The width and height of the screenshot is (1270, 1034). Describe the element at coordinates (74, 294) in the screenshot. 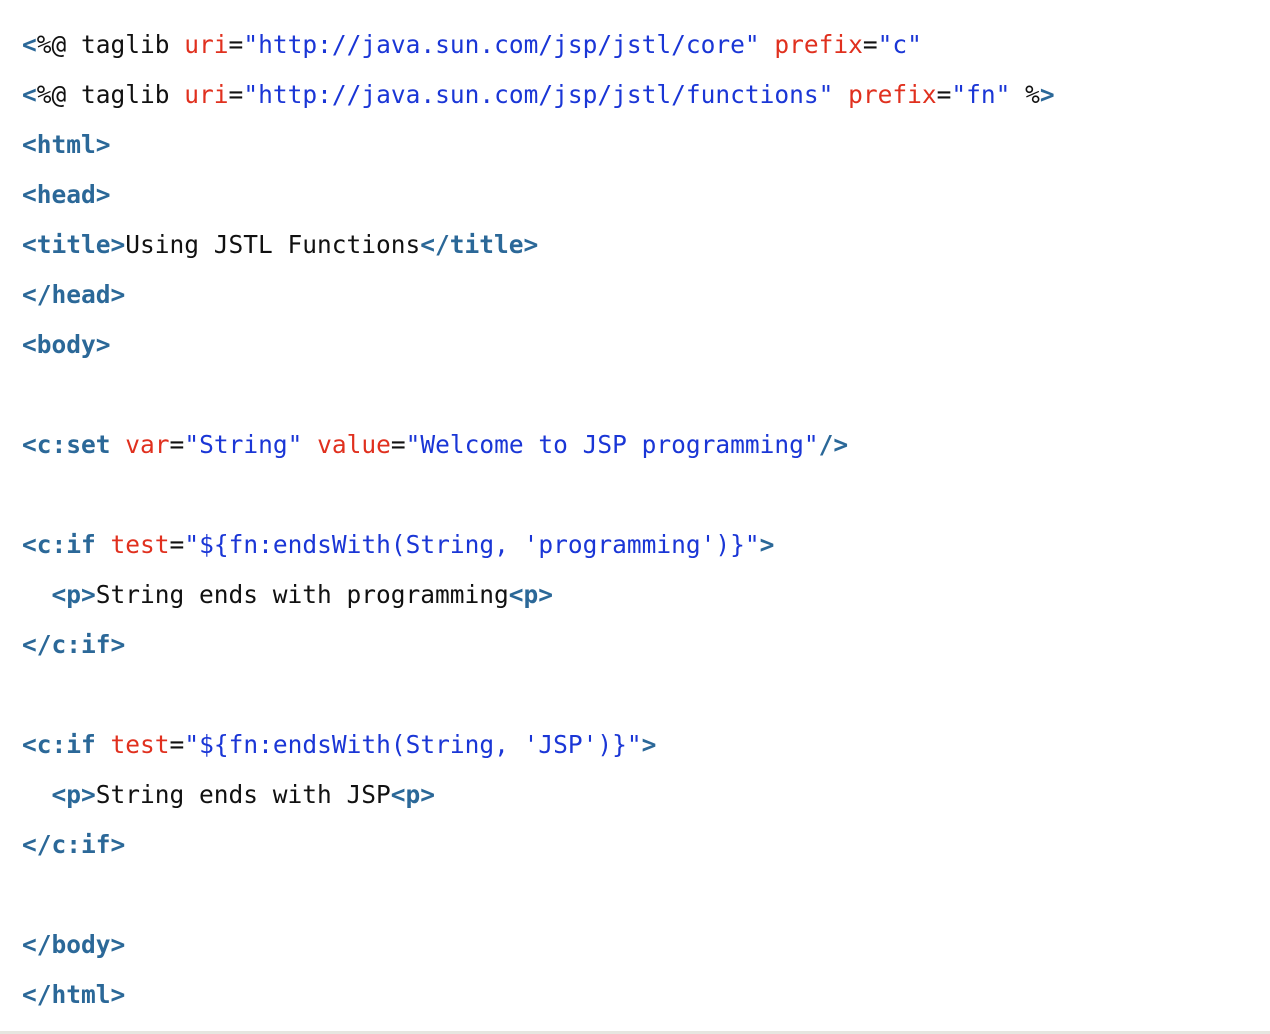

I see `code-tag-token: </head>` at that location.